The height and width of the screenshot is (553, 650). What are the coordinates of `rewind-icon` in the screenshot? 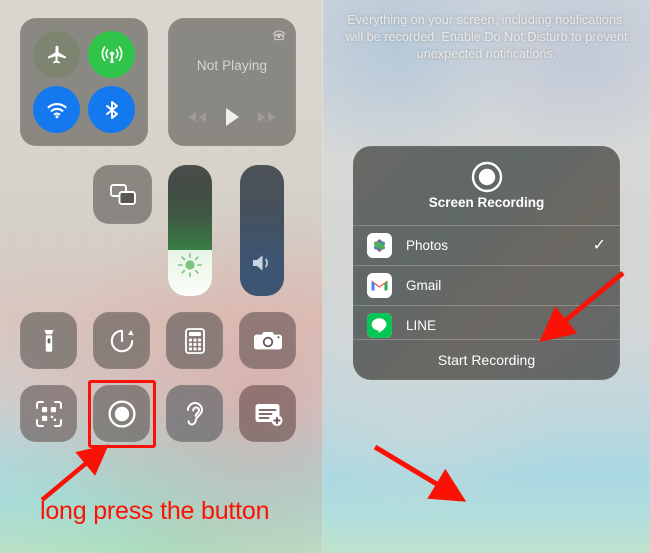 It's located at (197, 117).